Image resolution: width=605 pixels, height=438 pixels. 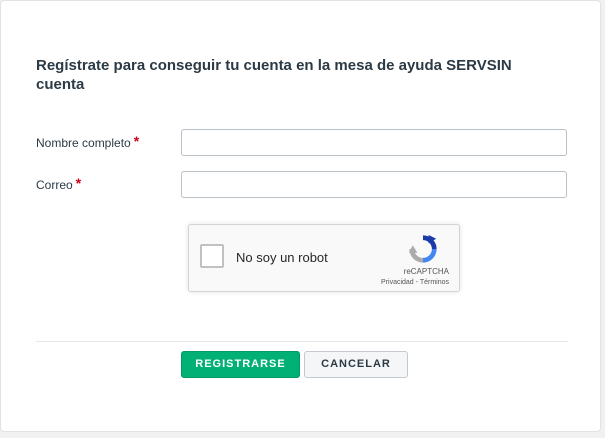 What do you see at coordinates (54, 185) in the screenshot?
I see `email-label-text: Correo` at bounding box center [54, 185].